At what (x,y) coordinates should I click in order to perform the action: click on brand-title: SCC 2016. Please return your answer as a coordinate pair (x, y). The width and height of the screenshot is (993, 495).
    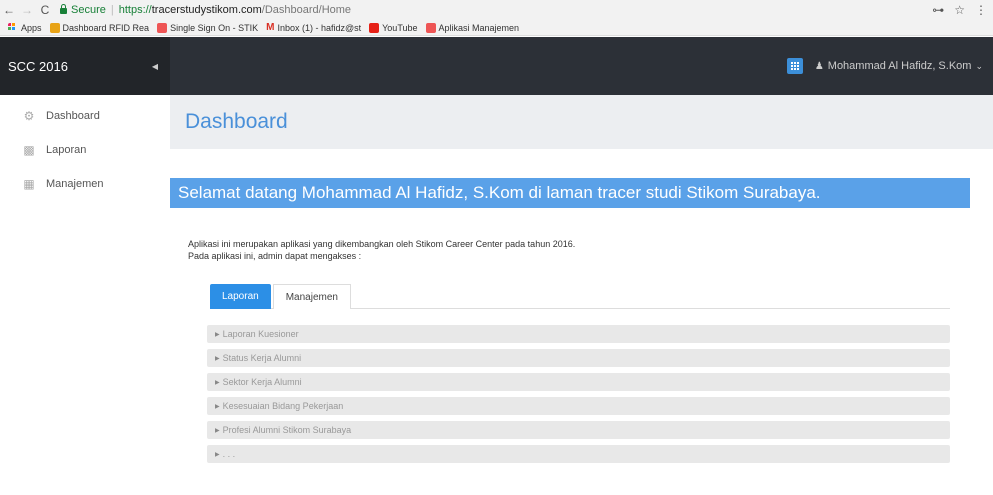
    Looking at the image, I should click on (38, 66).